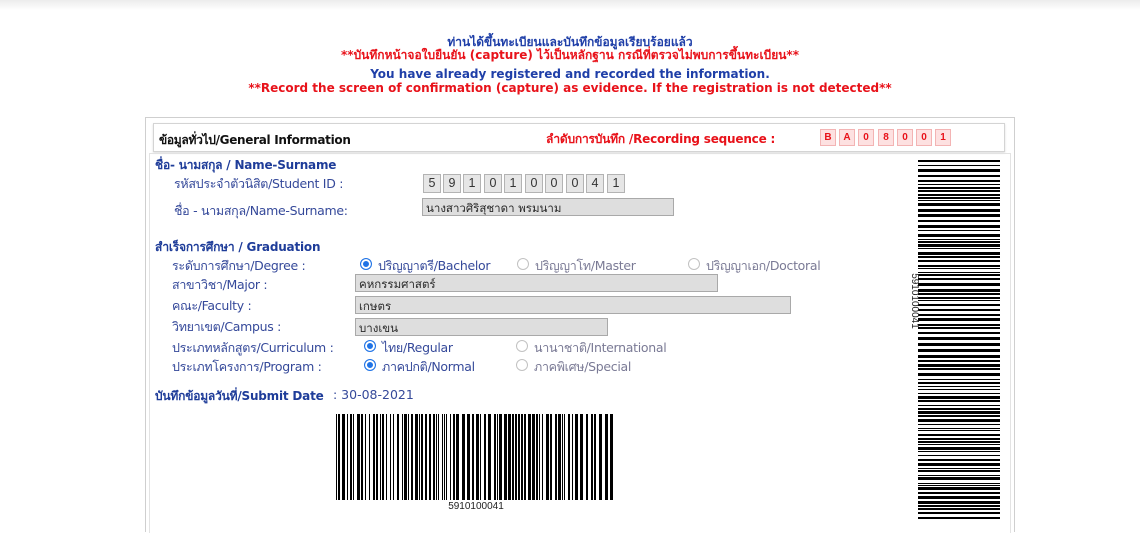 The height and width of the screenshot is (533, 1140). Describe the element at coordinates (522, 365) in the screenshot. I see `program-special-radio` at that location.